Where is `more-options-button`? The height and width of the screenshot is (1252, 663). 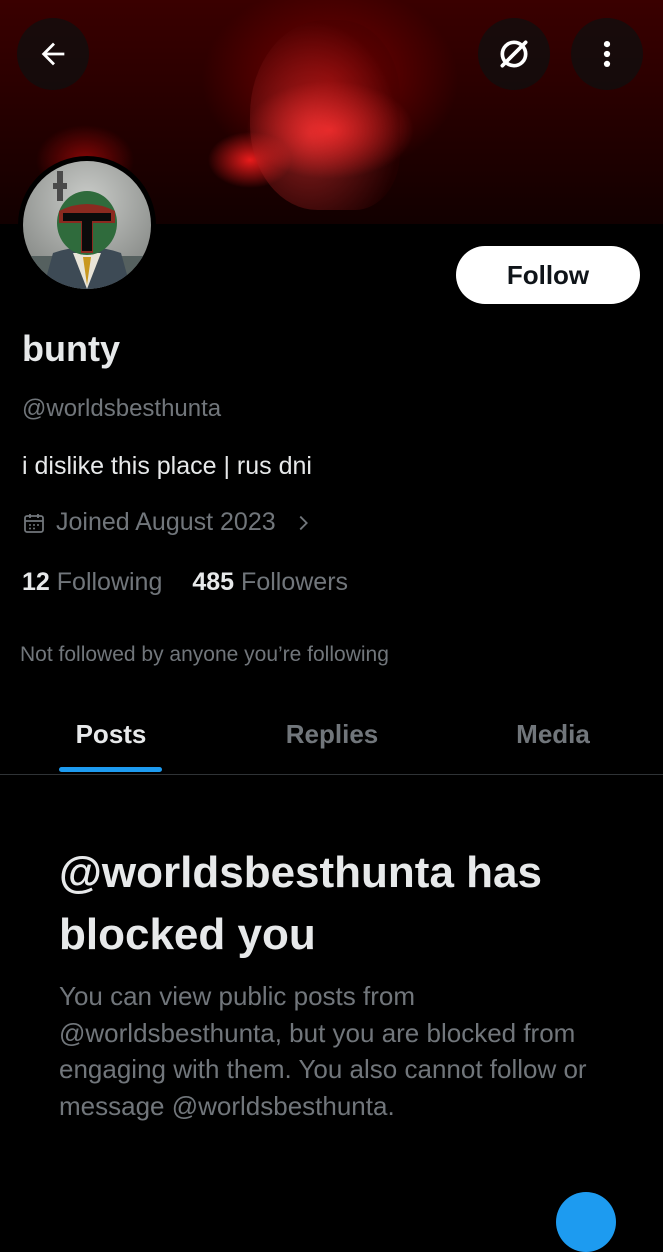
more-options-button is located at coordinates (607, 54).